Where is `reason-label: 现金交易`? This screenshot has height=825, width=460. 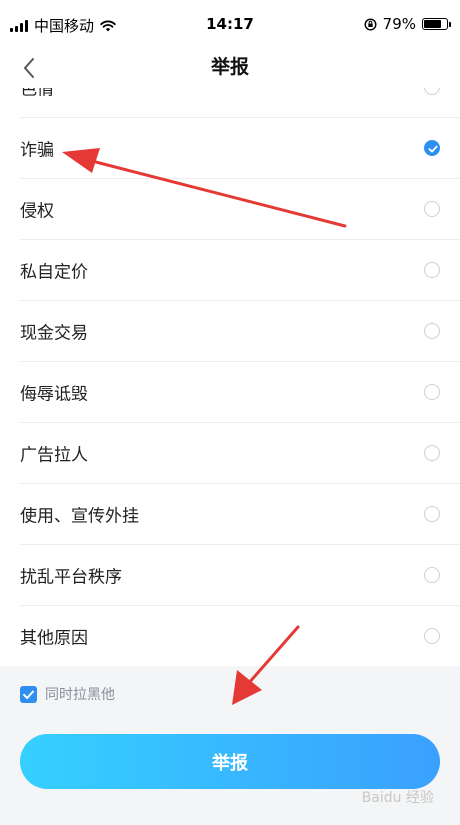
reason-label: 现金交易 is located at coordinates (54, 333).